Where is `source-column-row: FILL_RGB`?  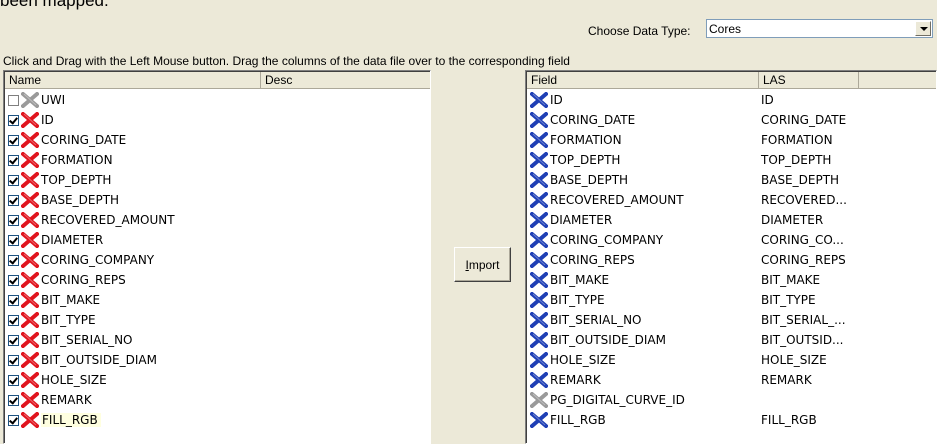
source-column-row: FILL_RGB is located at coordinates (53, 420).